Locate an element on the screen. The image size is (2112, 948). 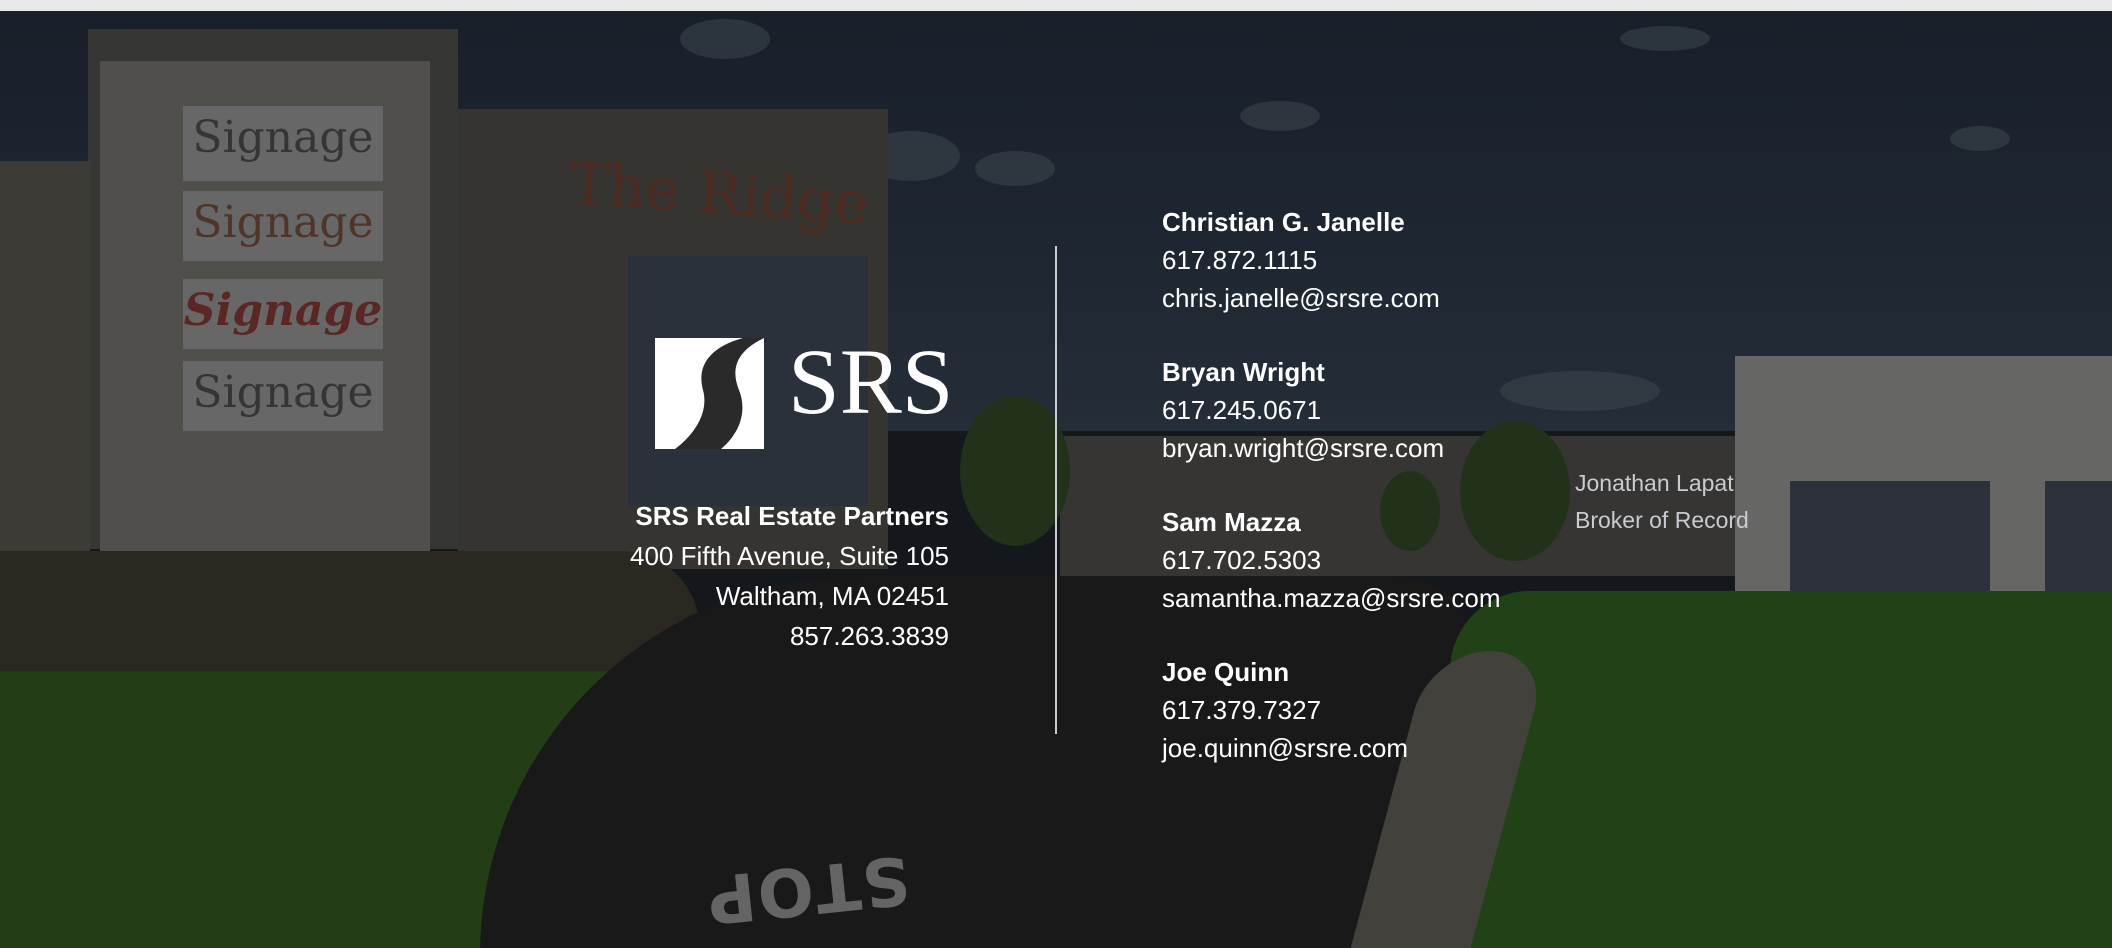
broker-info: Jonathan Lapat Broker of Record is located at coordinates (1662, 502).